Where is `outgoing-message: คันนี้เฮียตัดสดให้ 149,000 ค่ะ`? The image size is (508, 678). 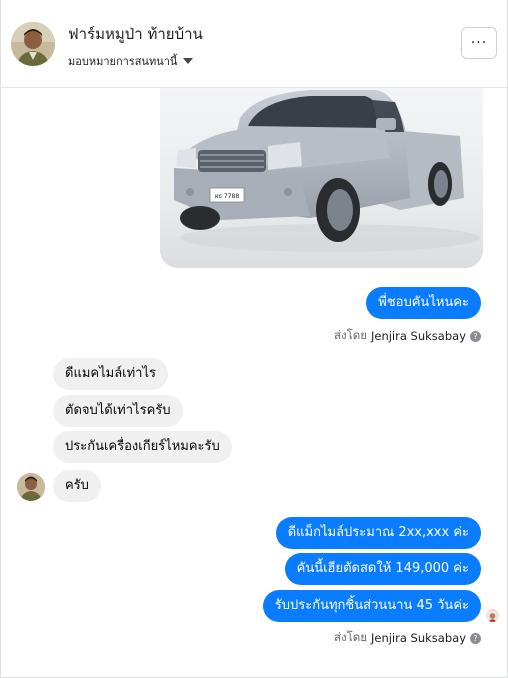
outgoing-message: คันนี้เฮียตัดสดให้ 149,000 ค่ะ is located at coordinates (382, 569).